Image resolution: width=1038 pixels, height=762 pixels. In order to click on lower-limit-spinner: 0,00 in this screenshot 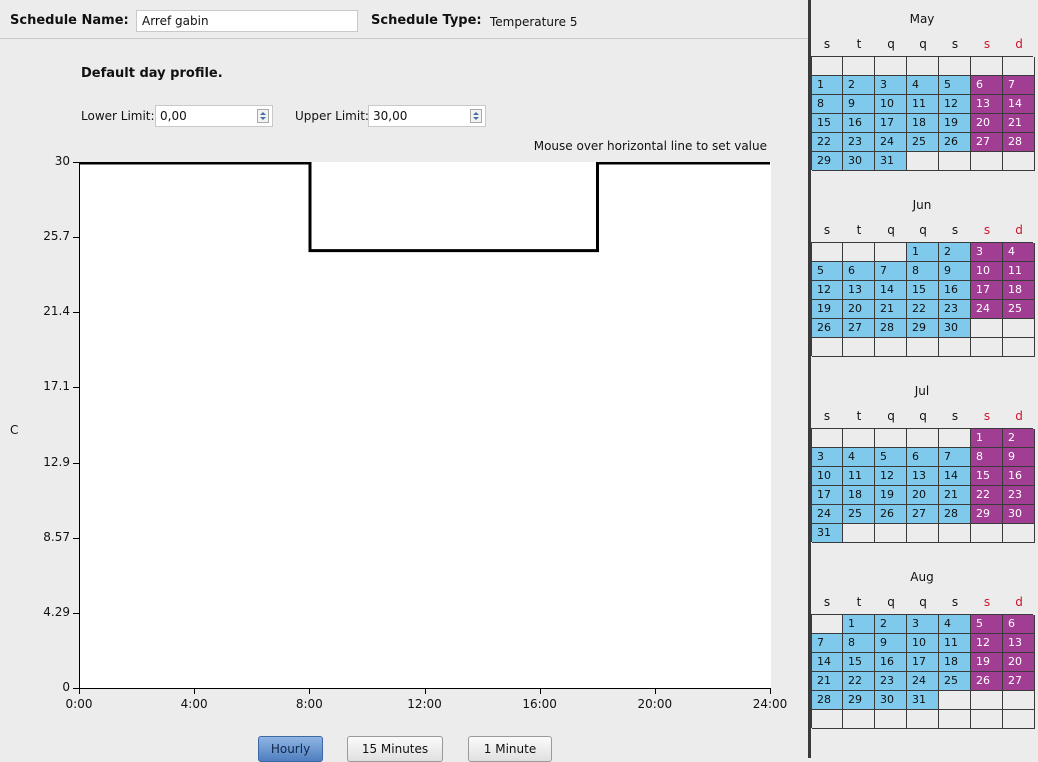, I will do `click(214, 116)`.